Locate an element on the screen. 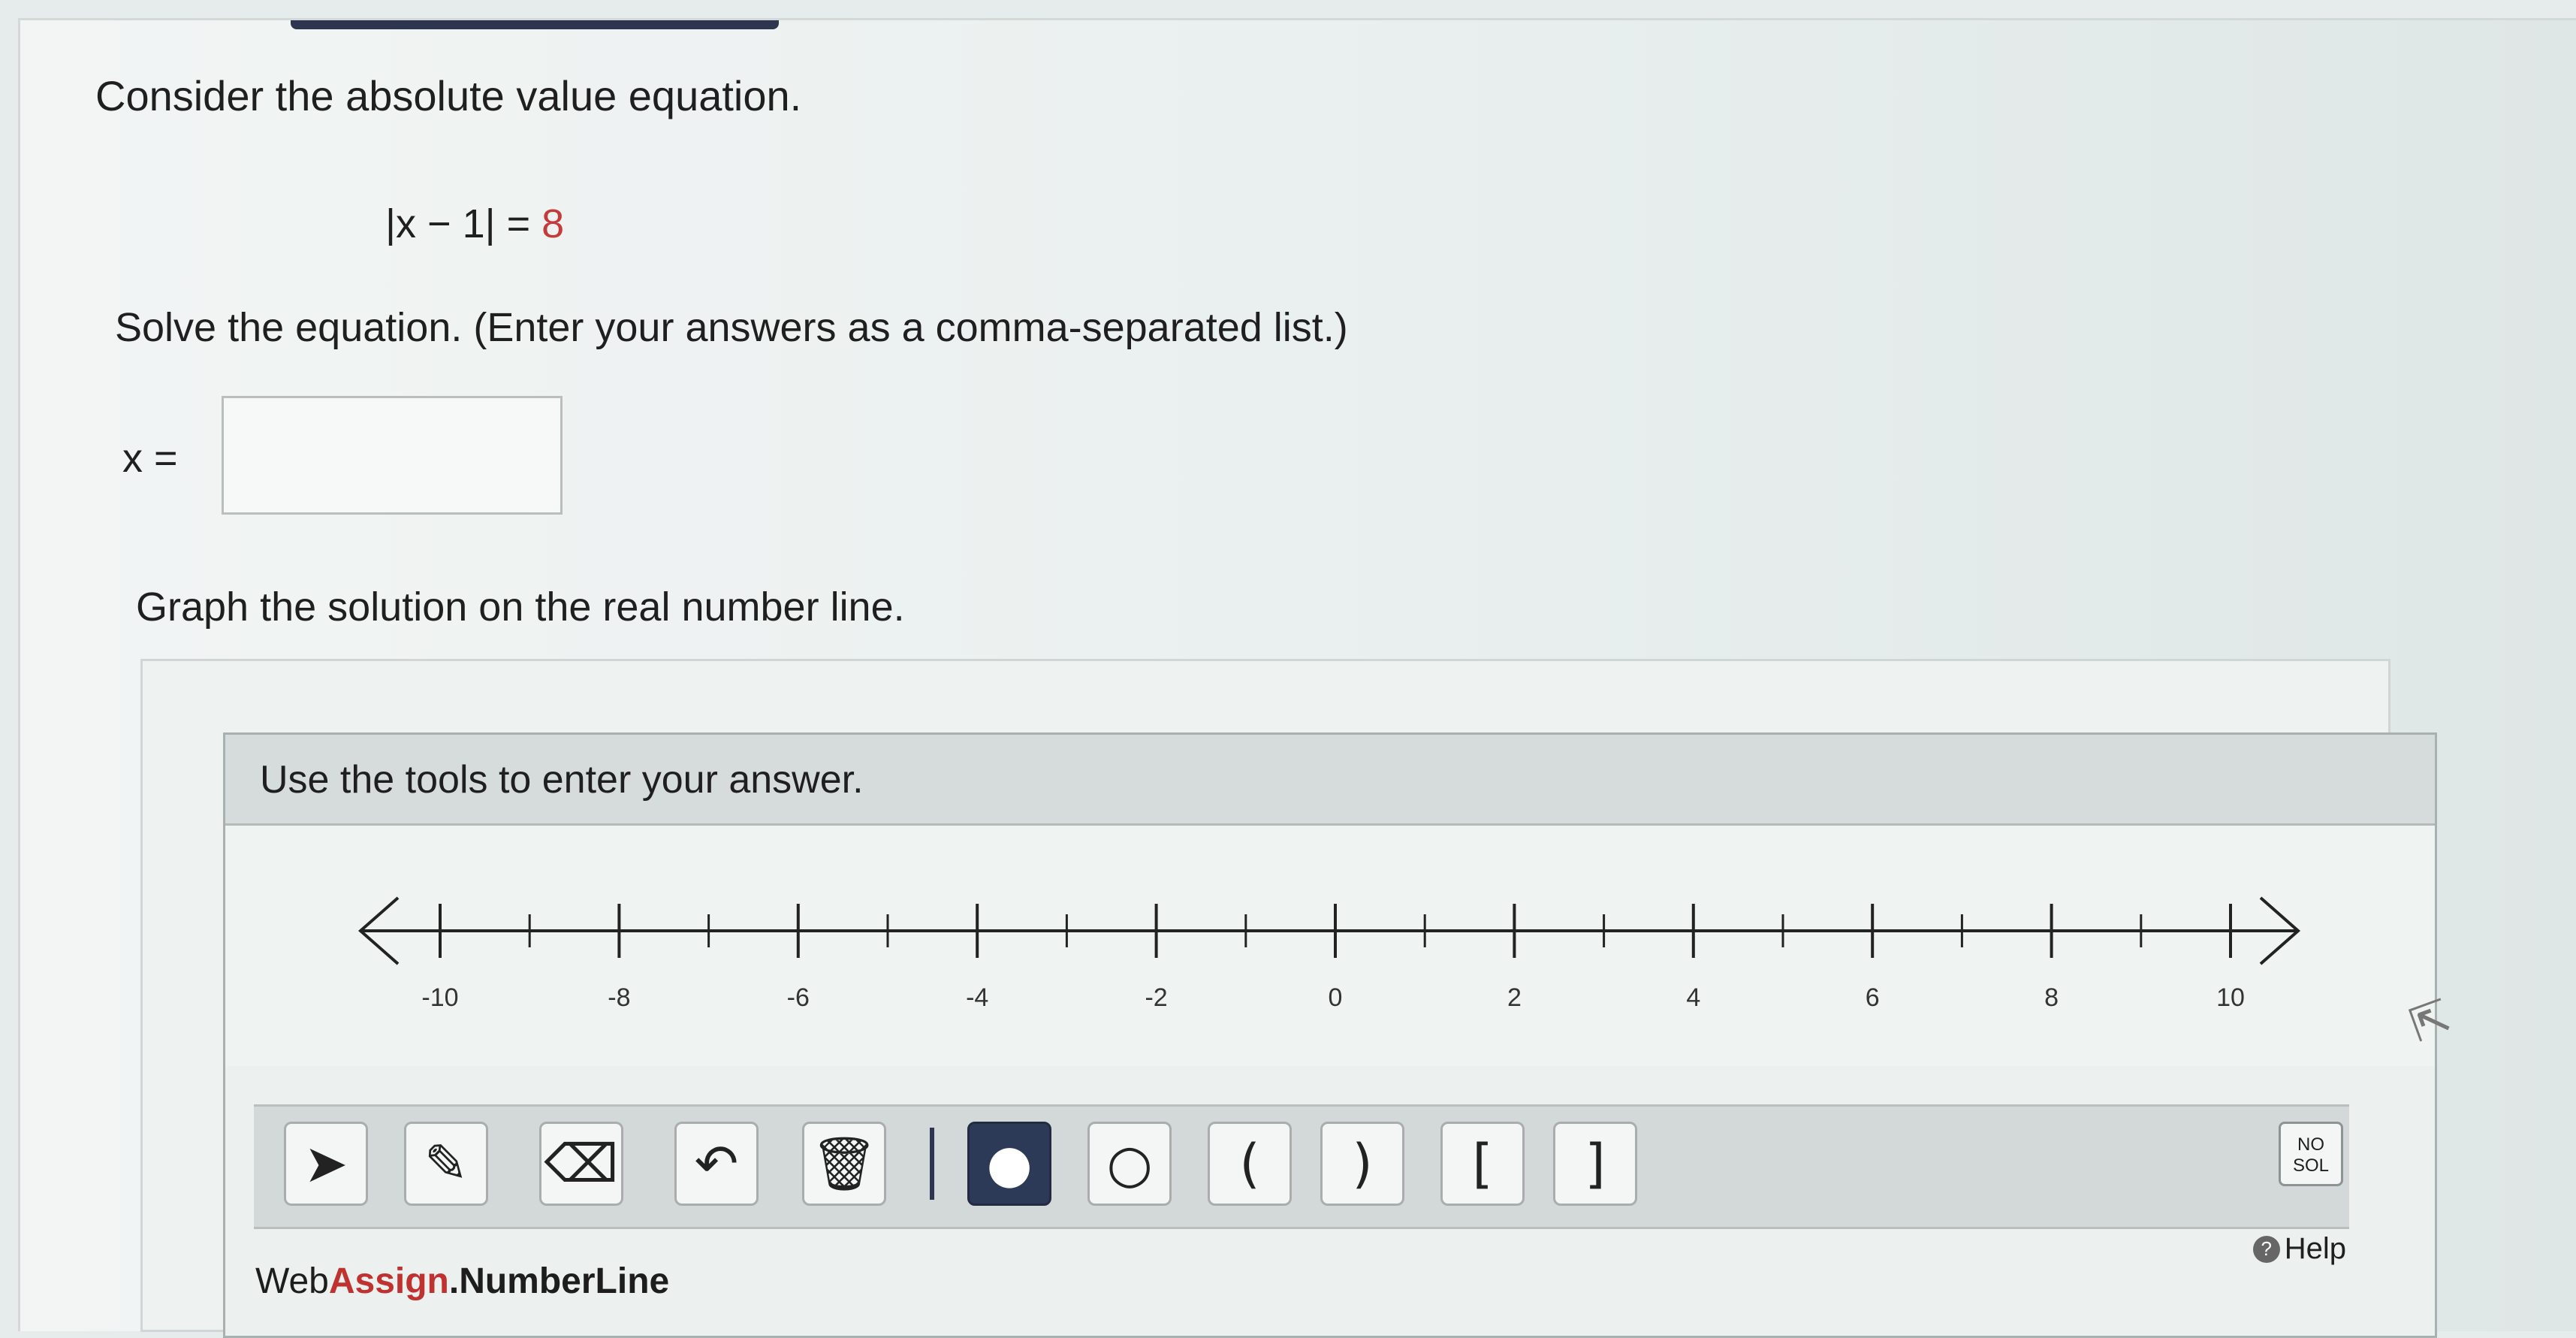 This screenshot has height=1338, width=2576. tick-label: 0 is located at coordinates (1336, 998).